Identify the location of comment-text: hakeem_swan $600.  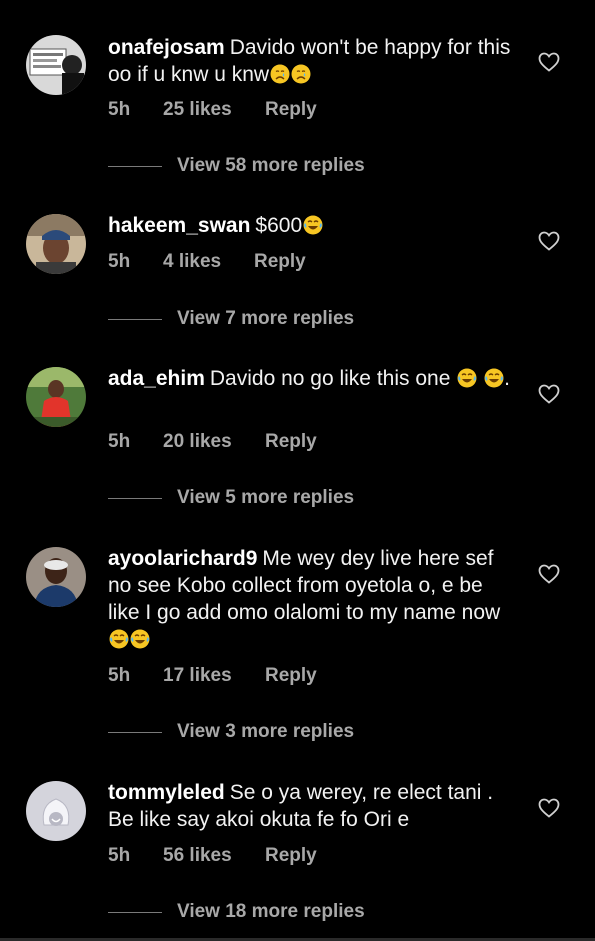
(313, 225).